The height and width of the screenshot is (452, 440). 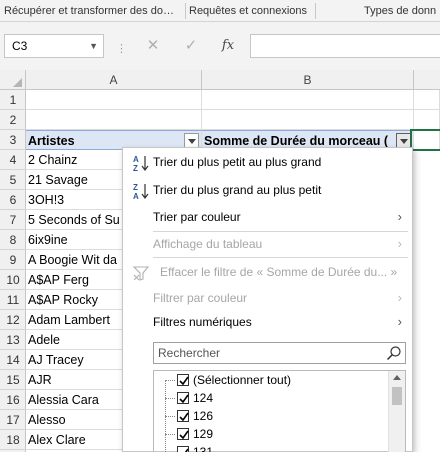 What do you see at coordinates (279, 353) in the screenshot?
I see `filter-search-input: Rechercher` at bounding box center [279, 353].